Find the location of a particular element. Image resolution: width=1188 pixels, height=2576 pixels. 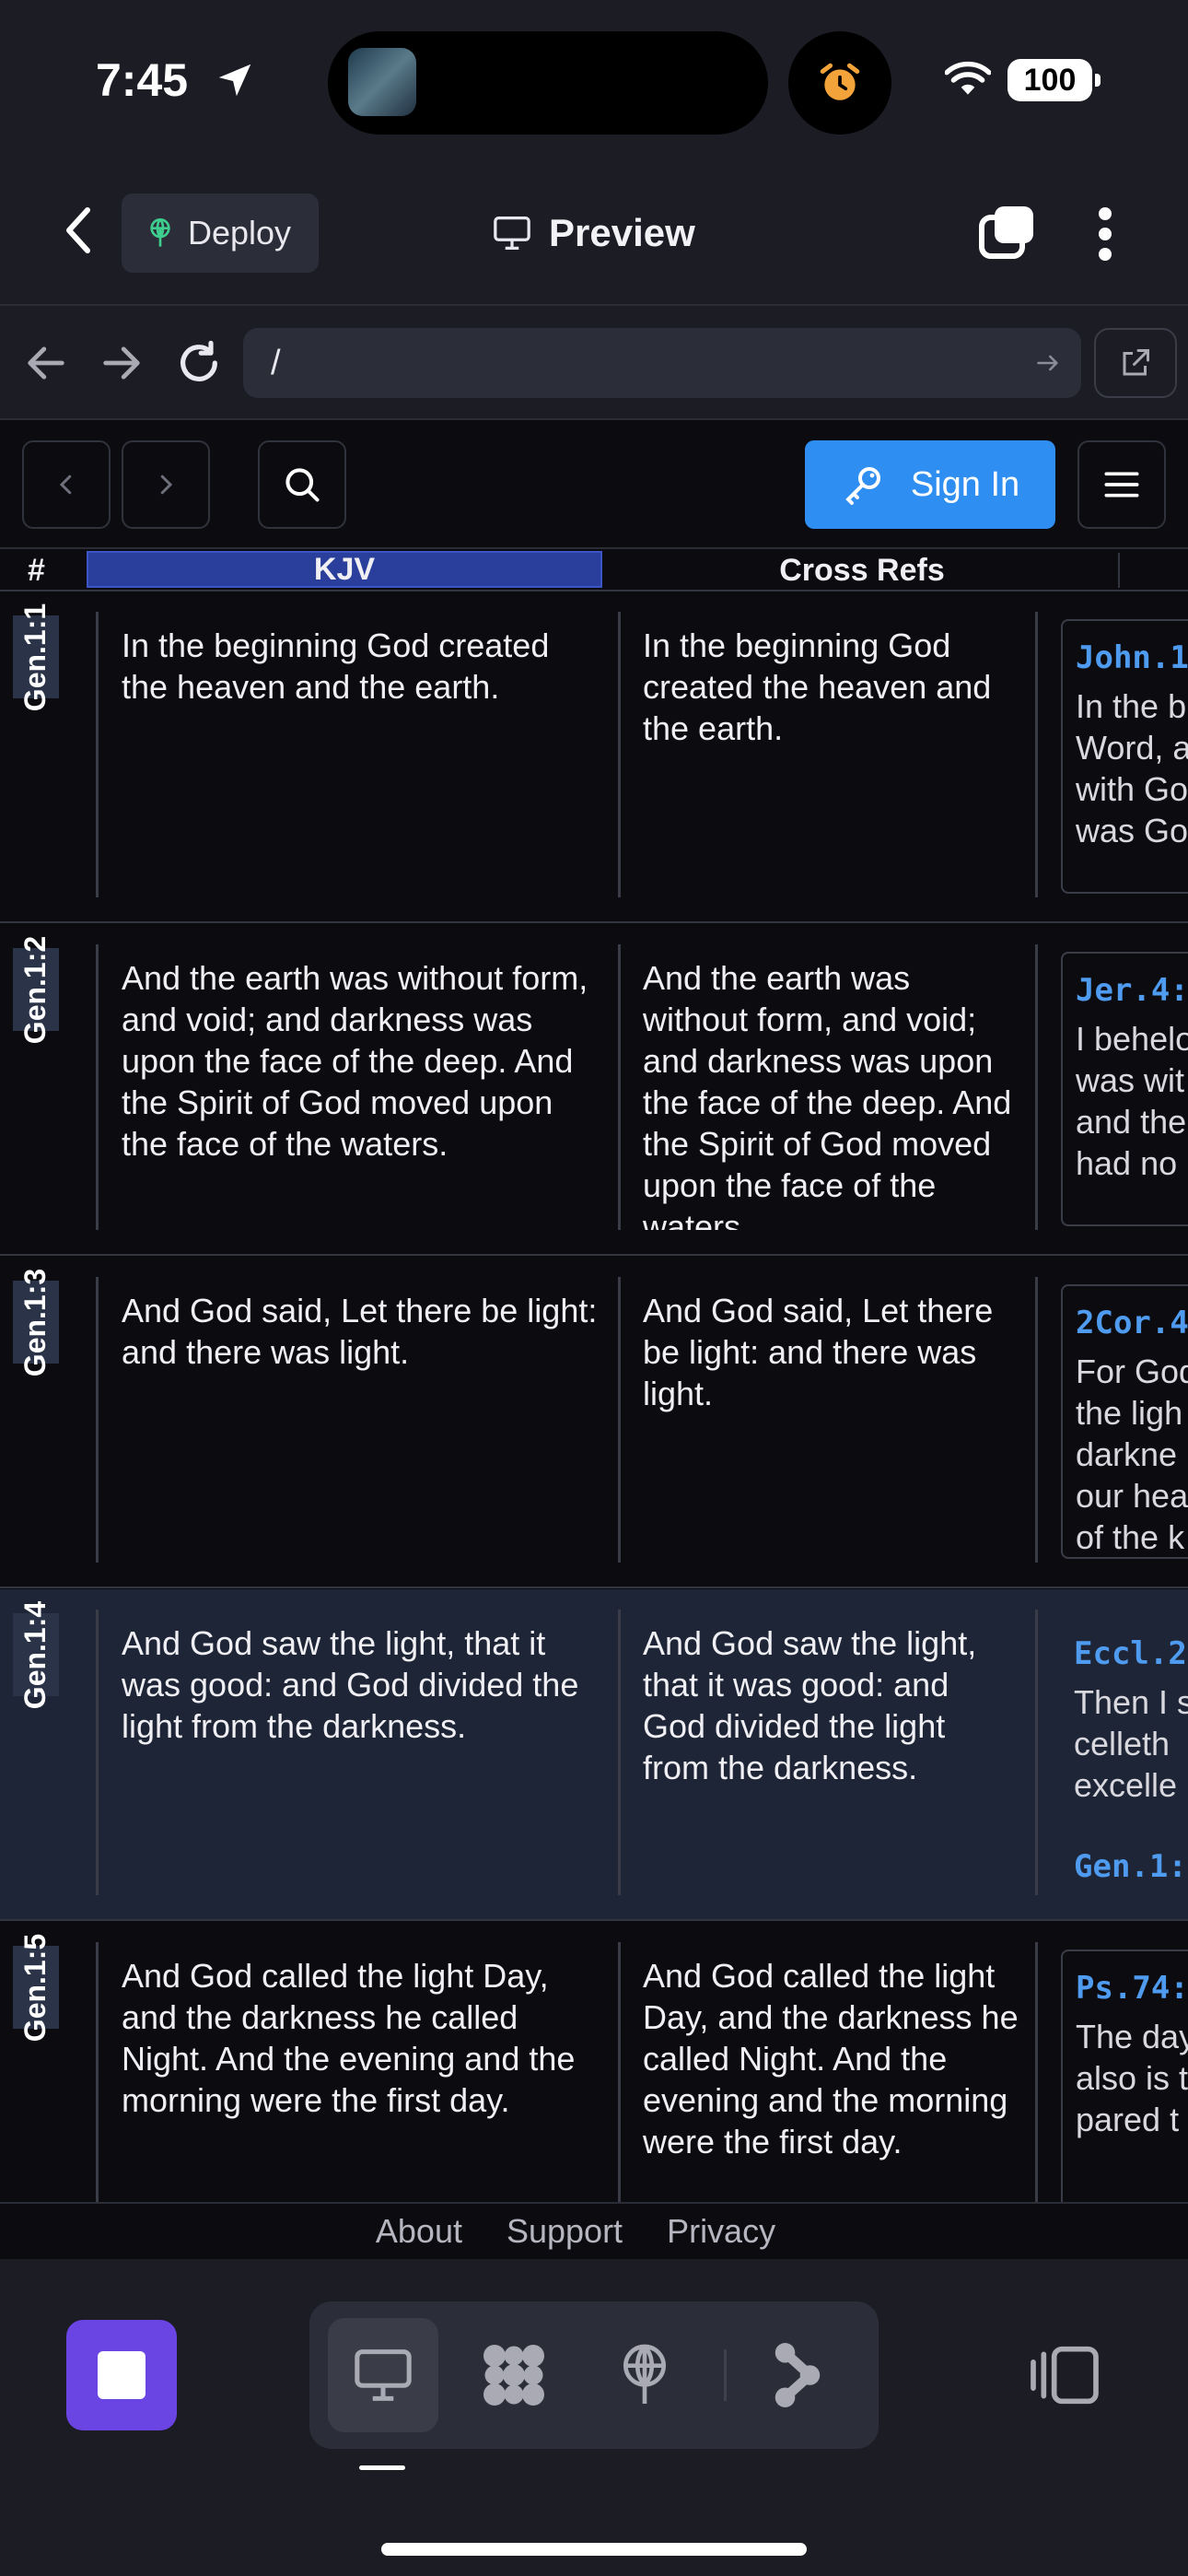

more-vertical-icon is located at coordinates (1105, 234).